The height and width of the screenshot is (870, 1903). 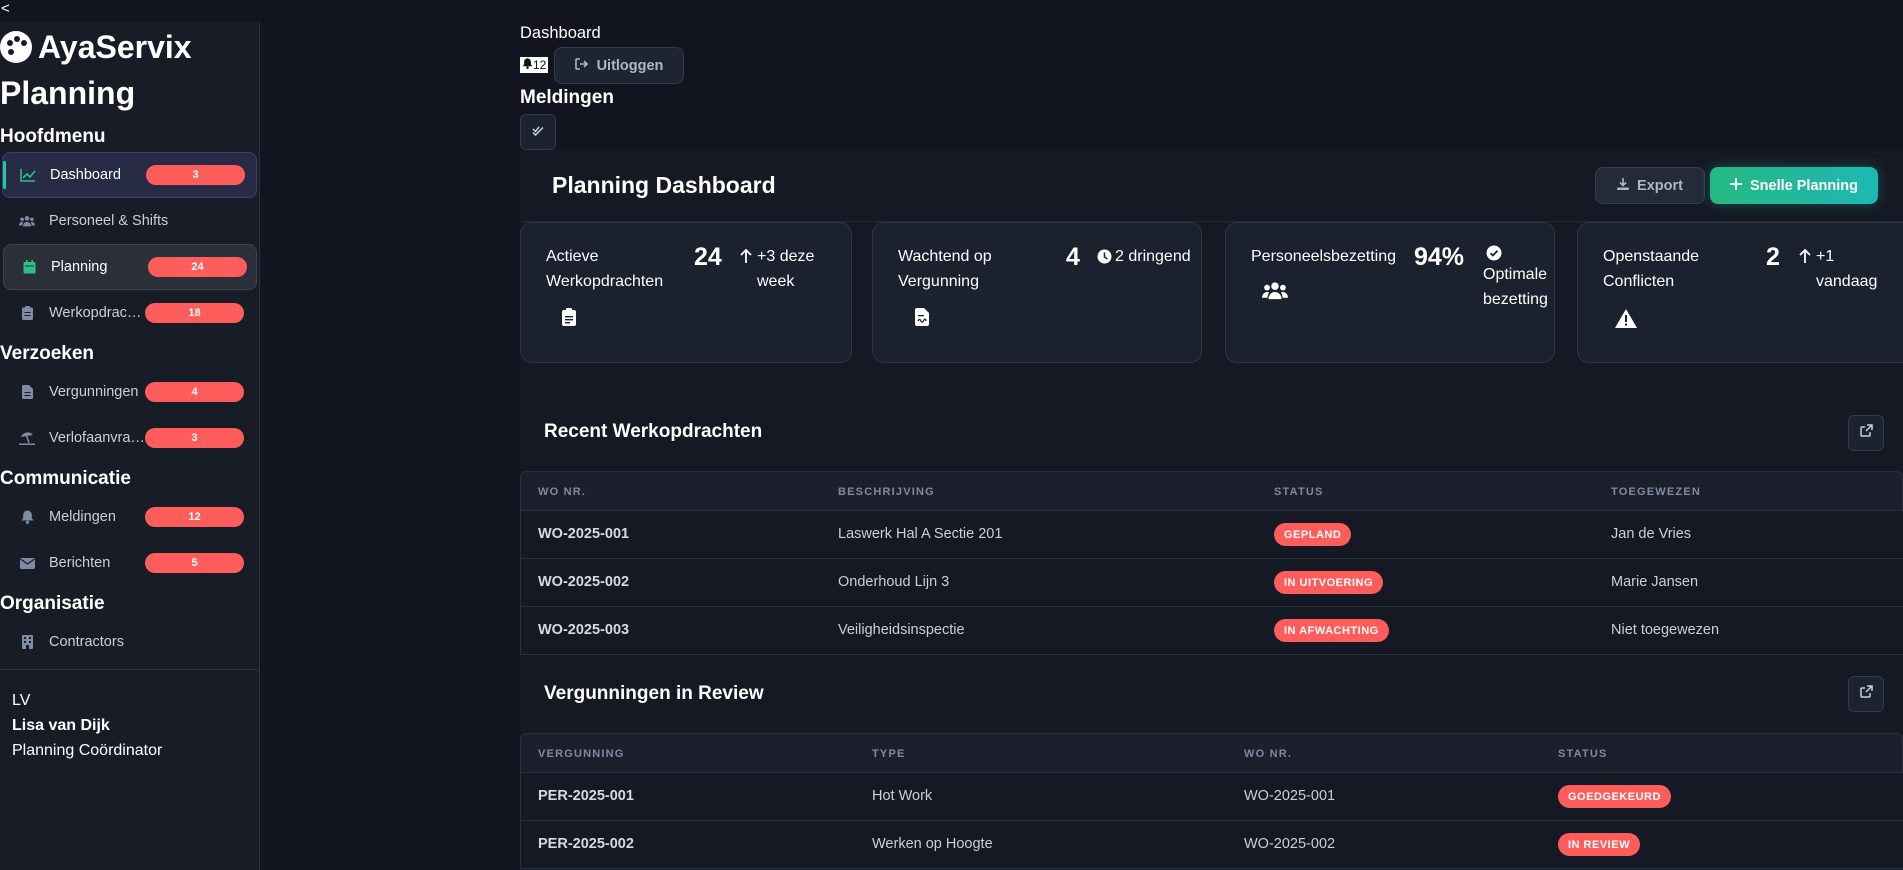 What do you see at coordinates (115, 46) in the screenshot?
I see `brand-name: AyaServix` at bounding box center [115, 46].